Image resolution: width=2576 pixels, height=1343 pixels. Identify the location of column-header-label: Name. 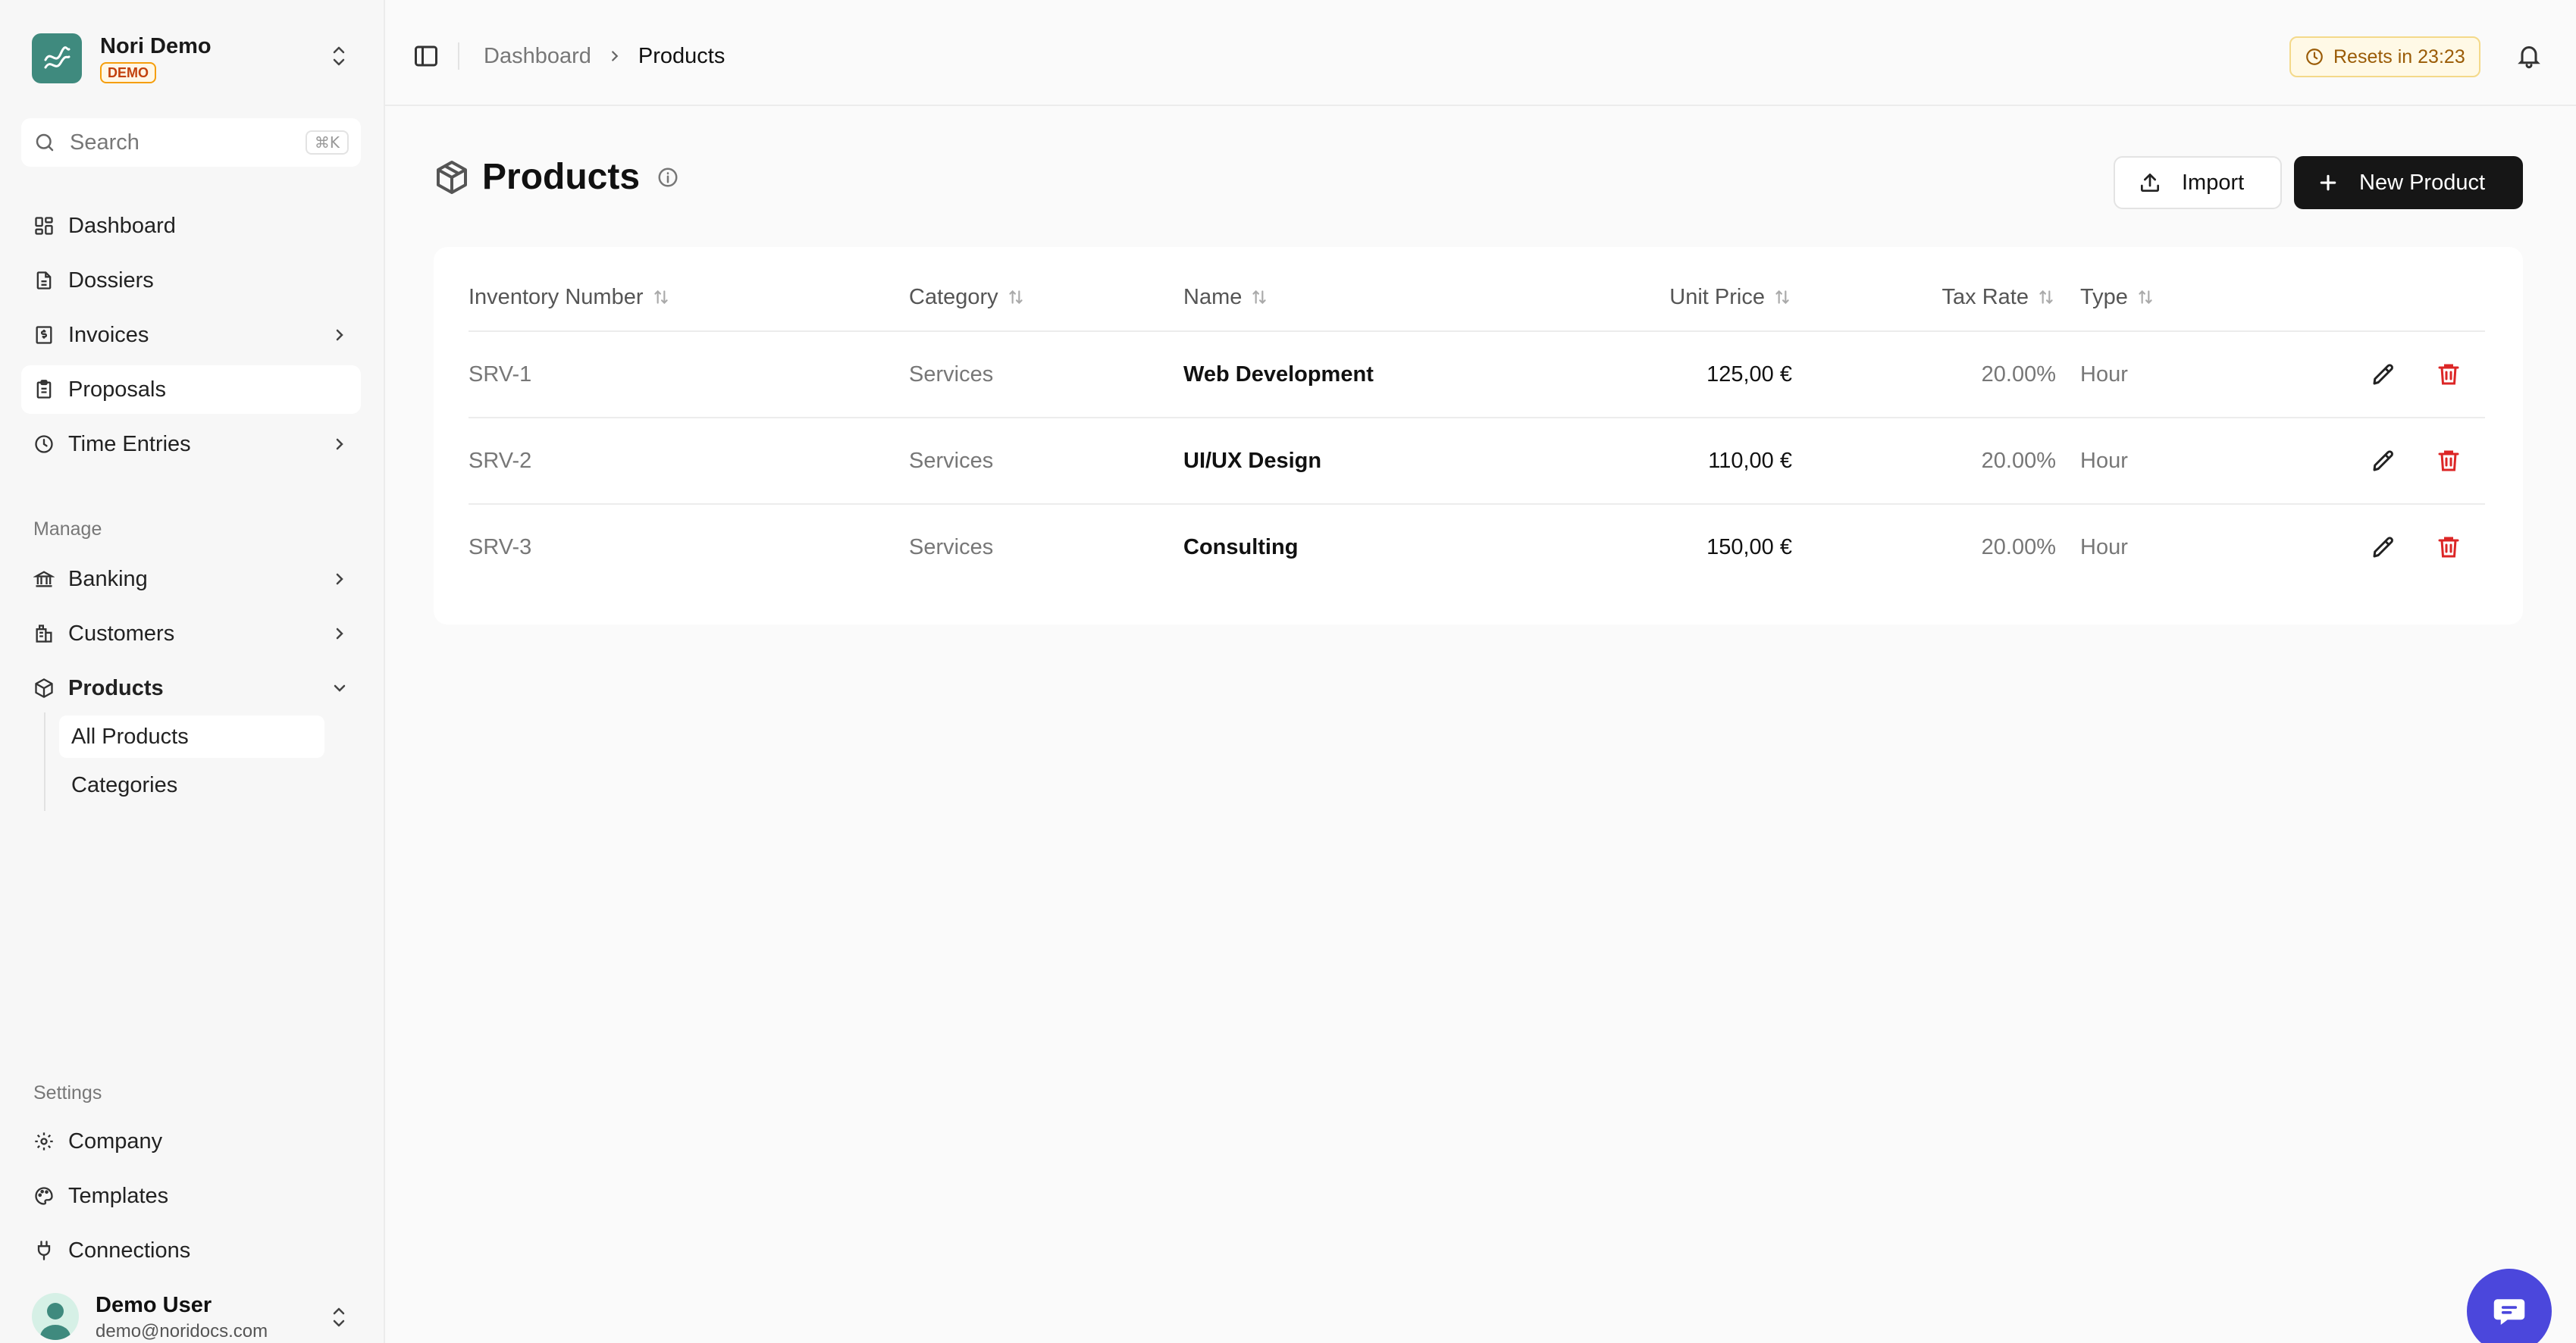
(1213, 296).